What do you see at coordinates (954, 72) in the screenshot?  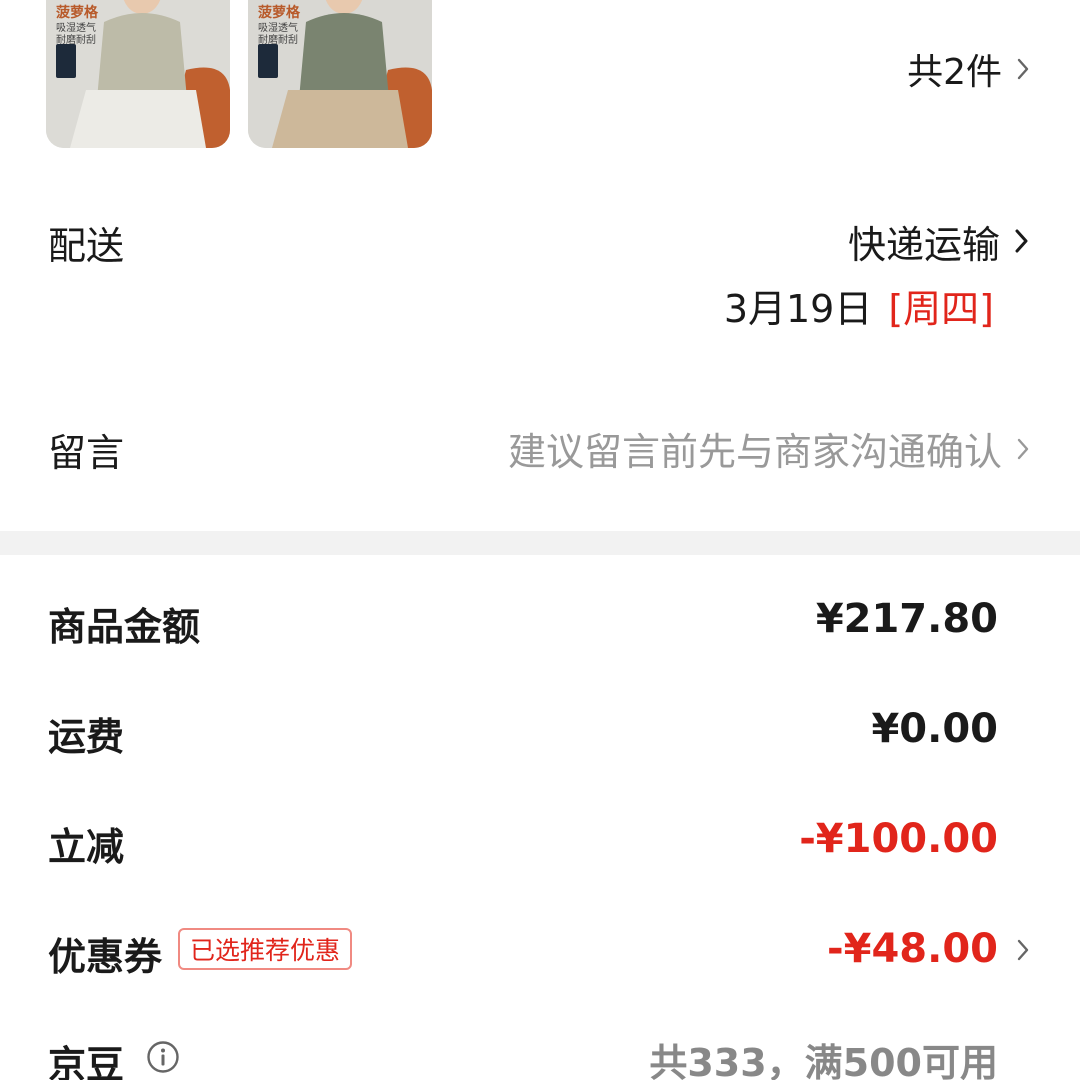 I see `product-count-label: 共2件` at bounding box center [954, 72].